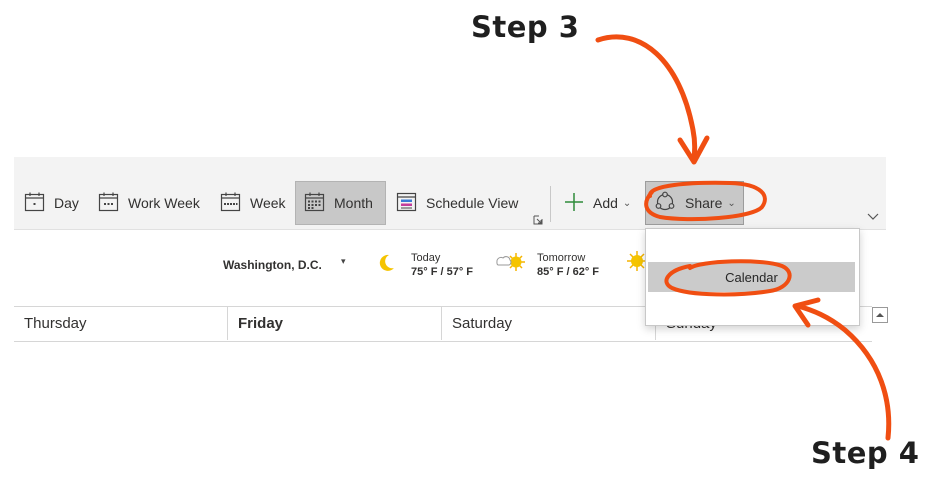 The width and height of the screenshot is (931, 485). Describe the element at coordinates (728, 278) in the screenshot. I see `calendar-circle-mark` at that location.